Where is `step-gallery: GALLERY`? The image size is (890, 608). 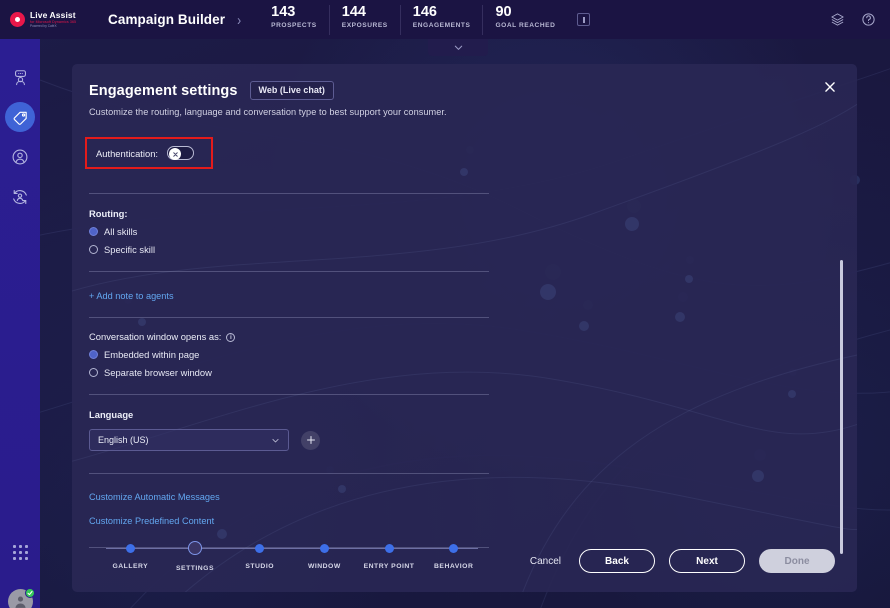 step-gallery: GALLERY is located at coordinates (130, 561).